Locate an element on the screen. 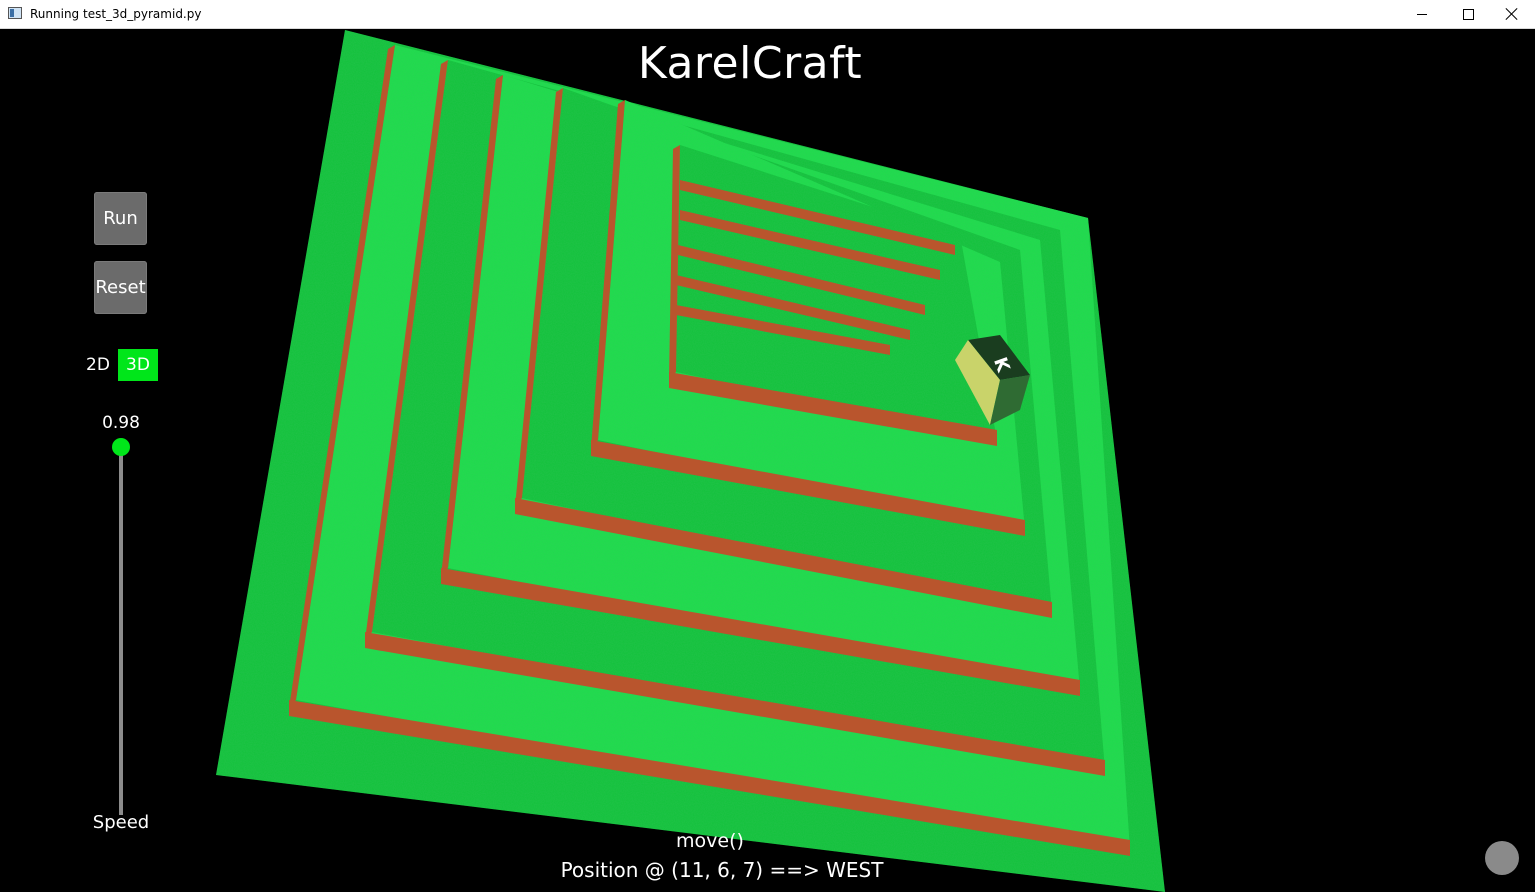 This screenshot has height=892, width=1535. circle-control-button is located at coordinates (1502, 858).